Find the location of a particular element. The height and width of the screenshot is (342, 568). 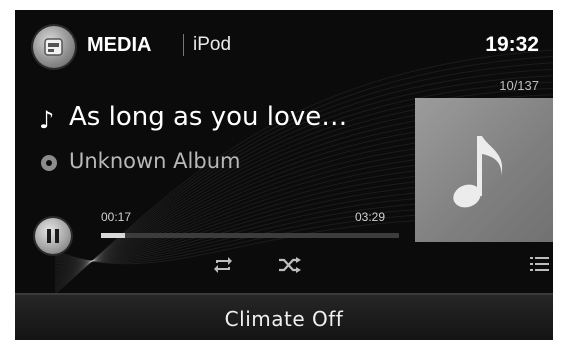

source-label: MEDIA is located at coordinates (119, 45).